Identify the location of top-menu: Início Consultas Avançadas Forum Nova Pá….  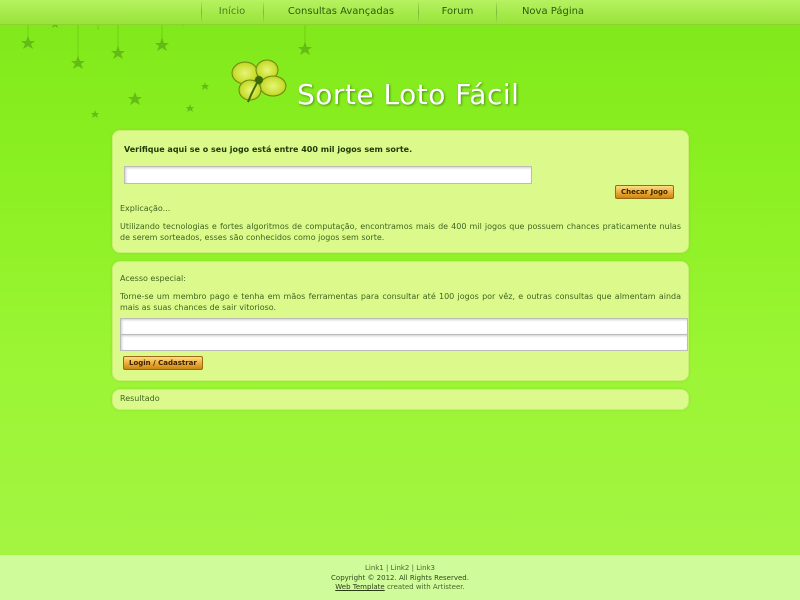
(400, 12).